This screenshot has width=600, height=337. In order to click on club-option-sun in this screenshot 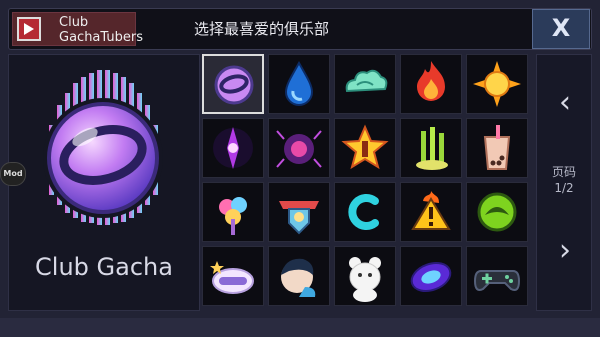, I will do `click(497, 84)`.